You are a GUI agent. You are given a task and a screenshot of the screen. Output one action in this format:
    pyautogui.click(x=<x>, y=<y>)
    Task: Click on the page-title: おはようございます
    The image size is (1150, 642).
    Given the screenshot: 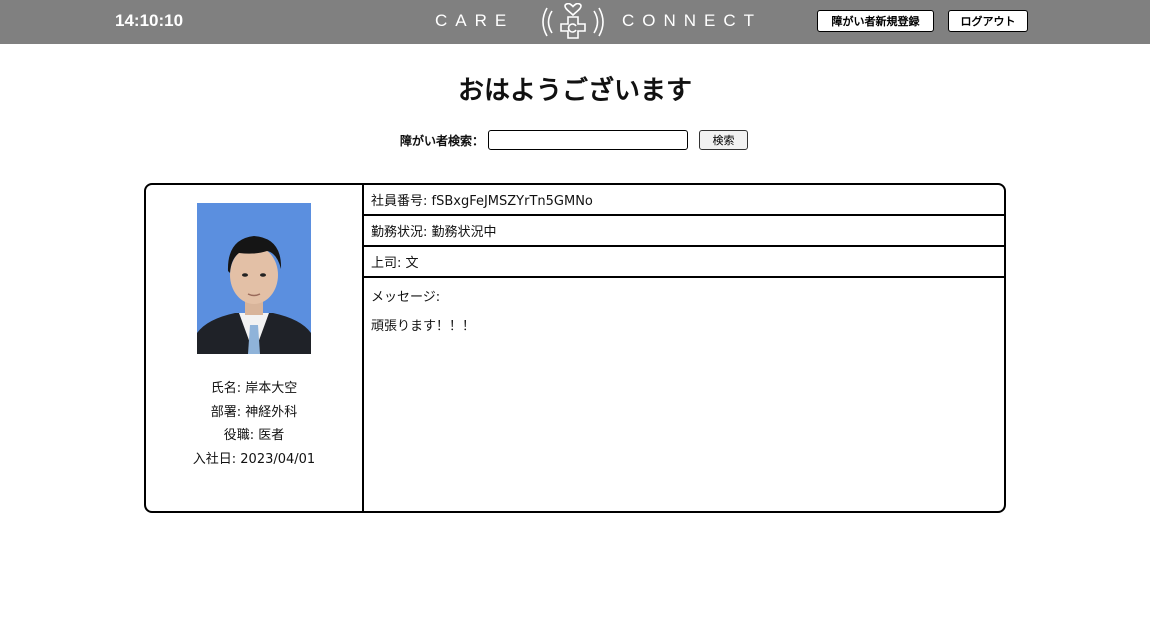 What is the action you would take?
    pyautogui.click(x=574, y=91)
    